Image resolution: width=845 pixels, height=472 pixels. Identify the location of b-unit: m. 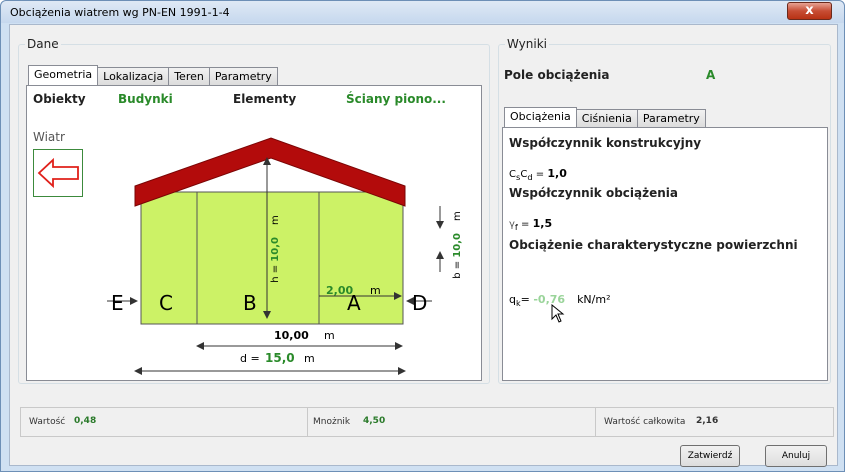
(457, 216).